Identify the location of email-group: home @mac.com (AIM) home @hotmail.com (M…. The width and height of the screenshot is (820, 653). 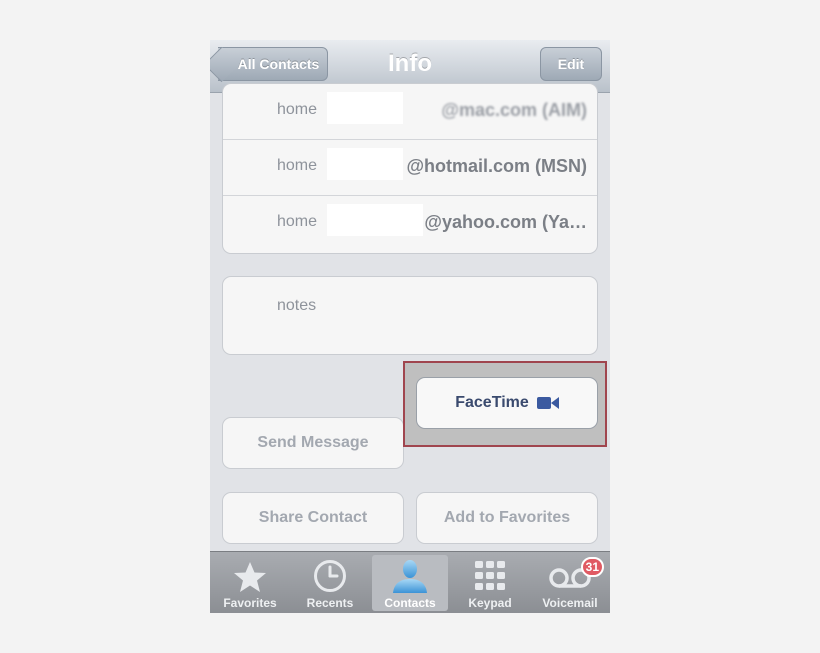
(410, 168).